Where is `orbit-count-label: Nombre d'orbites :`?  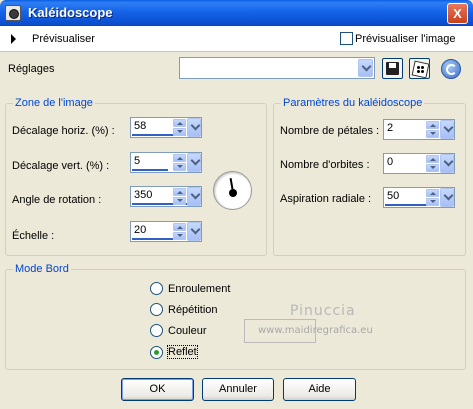 orbit-count-label: Nombre d'orbites : is located at coordinates (325, 165).